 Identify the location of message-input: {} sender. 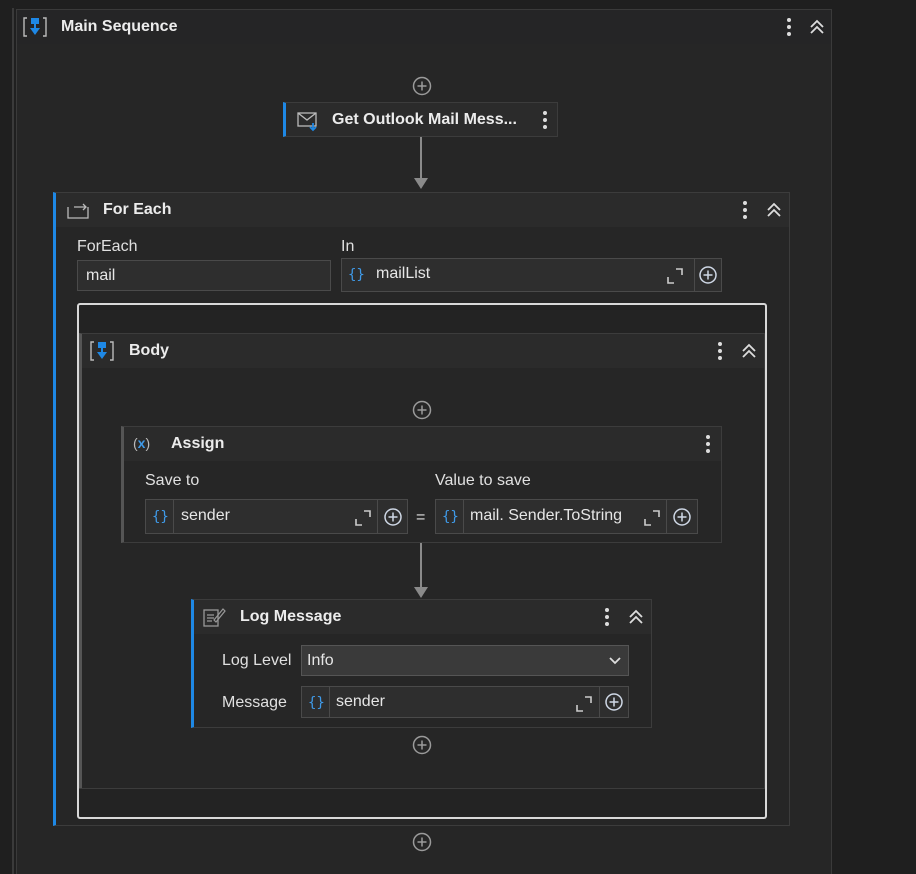
(450, 702).